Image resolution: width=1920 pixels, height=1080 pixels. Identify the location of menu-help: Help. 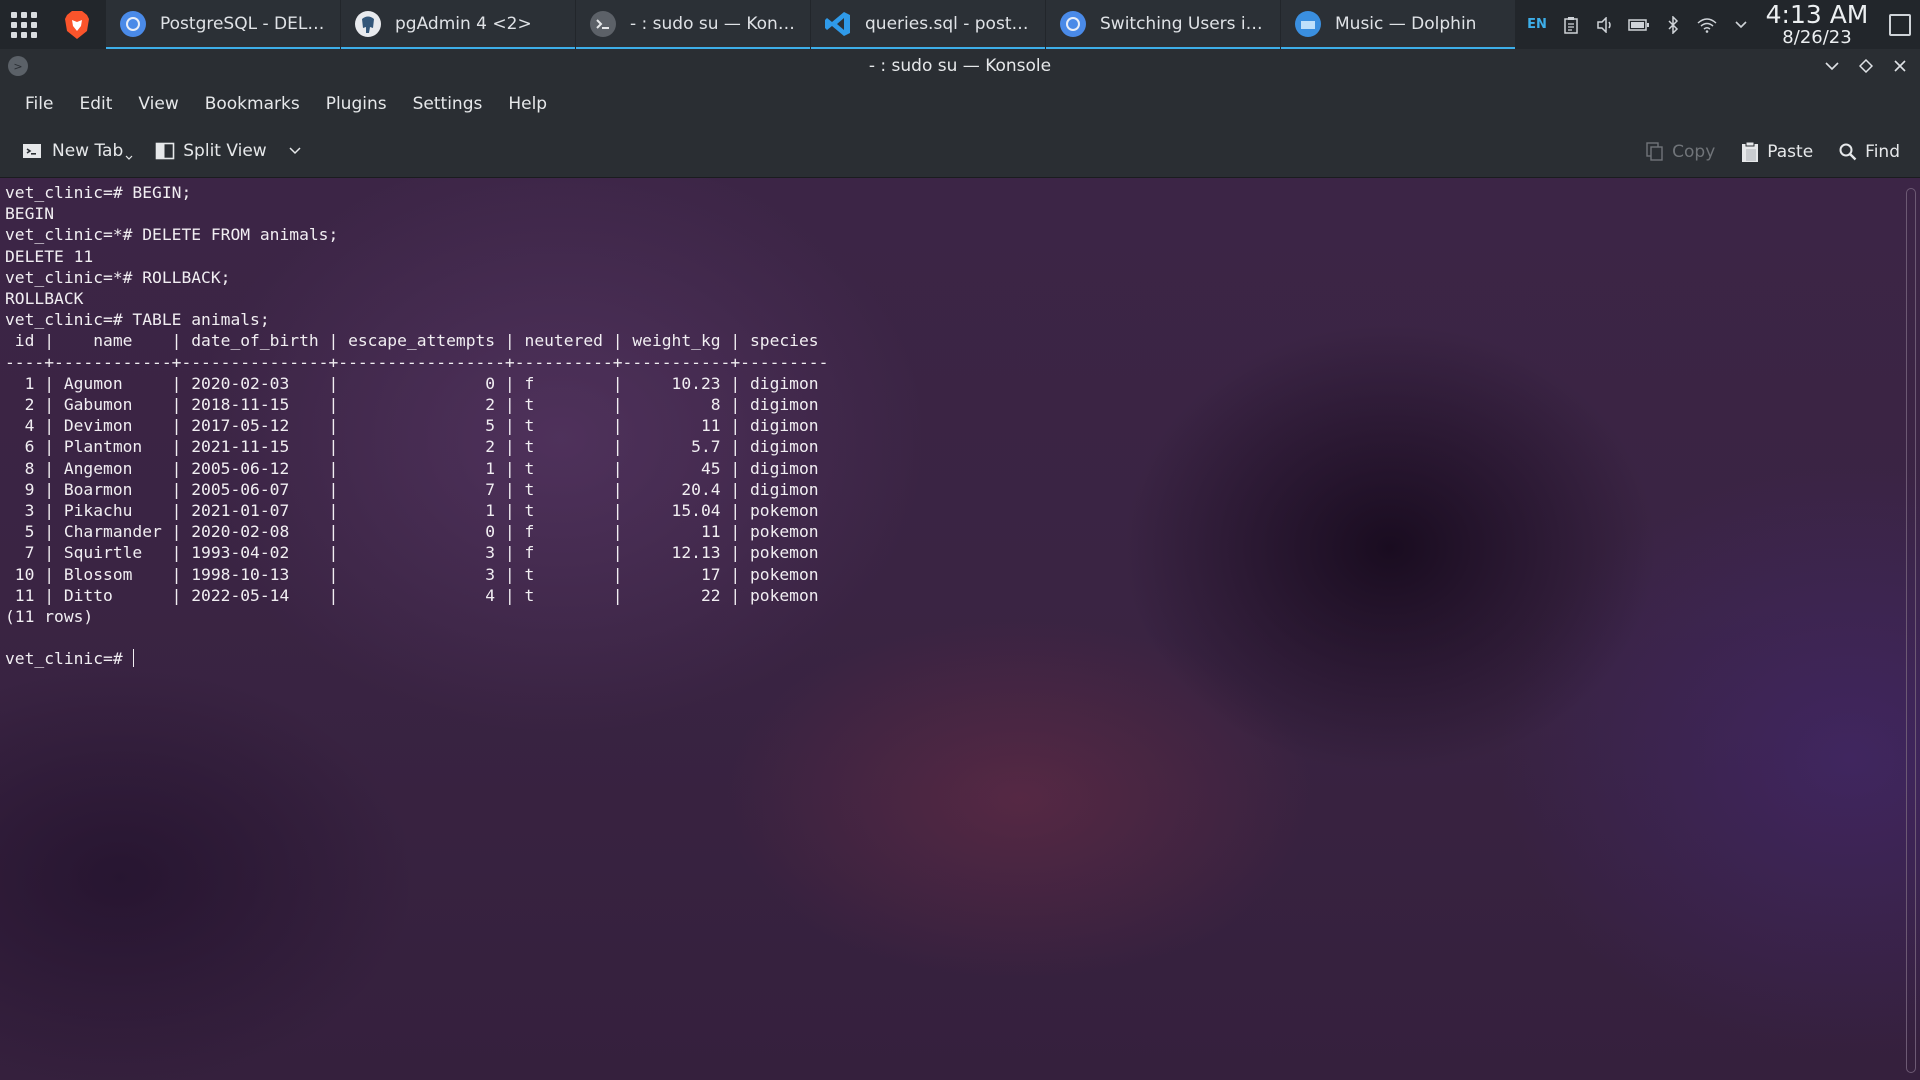
(527, 104).